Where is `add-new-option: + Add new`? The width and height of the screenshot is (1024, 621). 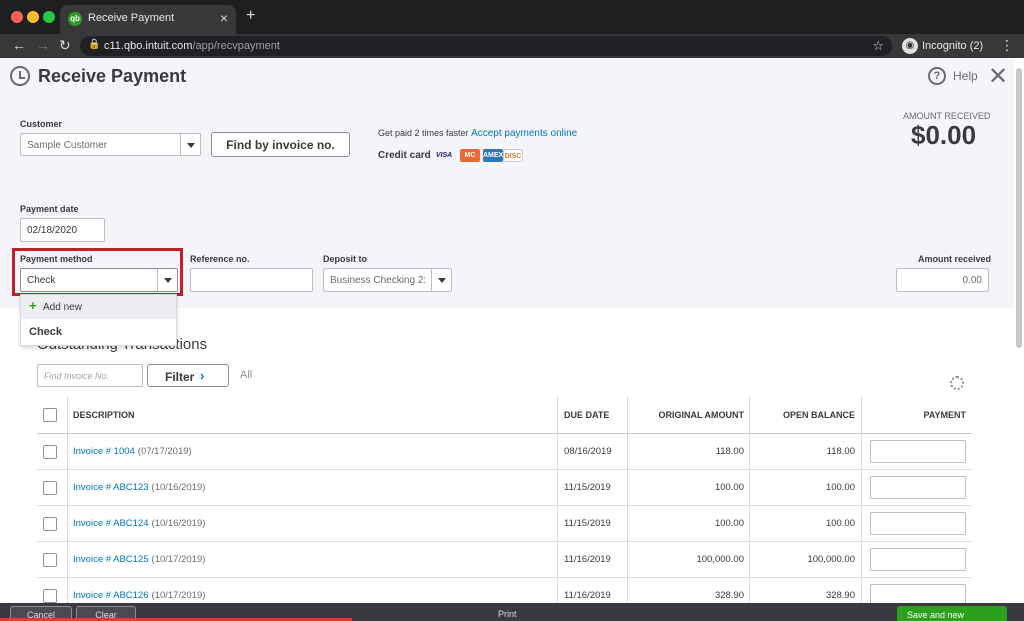
add-new-option: + Add new is located at coordinates (98, 307).